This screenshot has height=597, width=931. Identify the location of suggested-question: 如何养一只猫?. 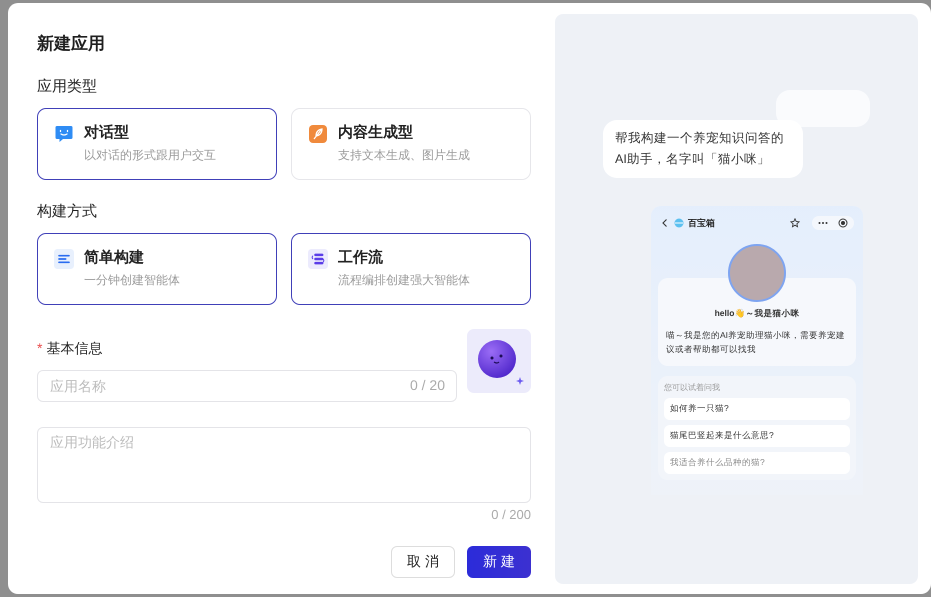
(757, 409).